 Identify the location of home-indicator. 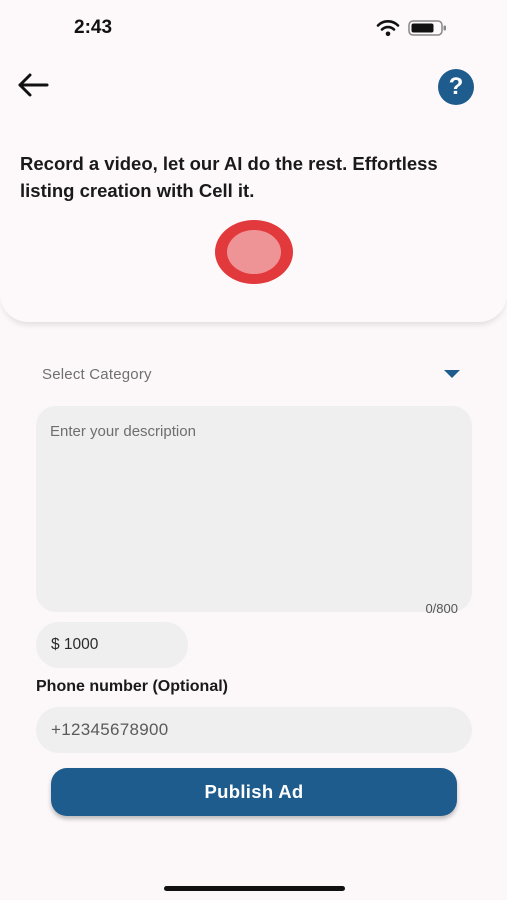
(254, 888).